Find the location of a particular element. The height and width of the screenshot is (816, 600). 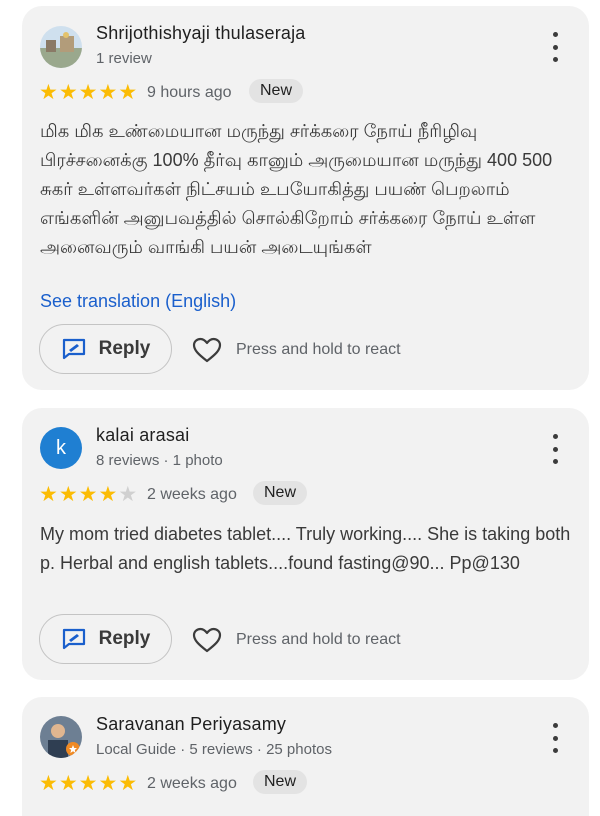

reviewer-name: kalai arasai is located at coordinates (142, 435).